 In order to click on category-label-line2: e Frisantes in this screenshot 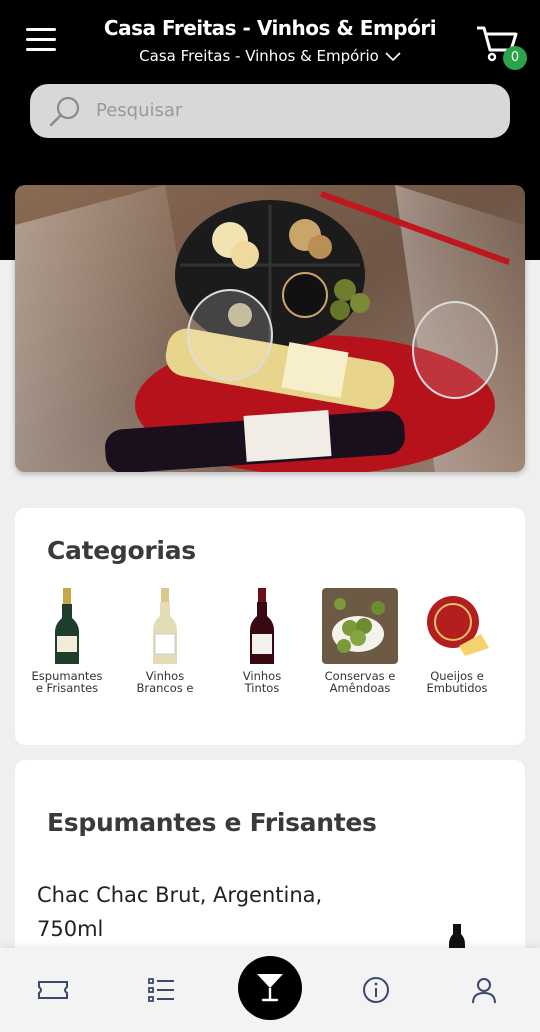, I will do `click(67, 687)`.